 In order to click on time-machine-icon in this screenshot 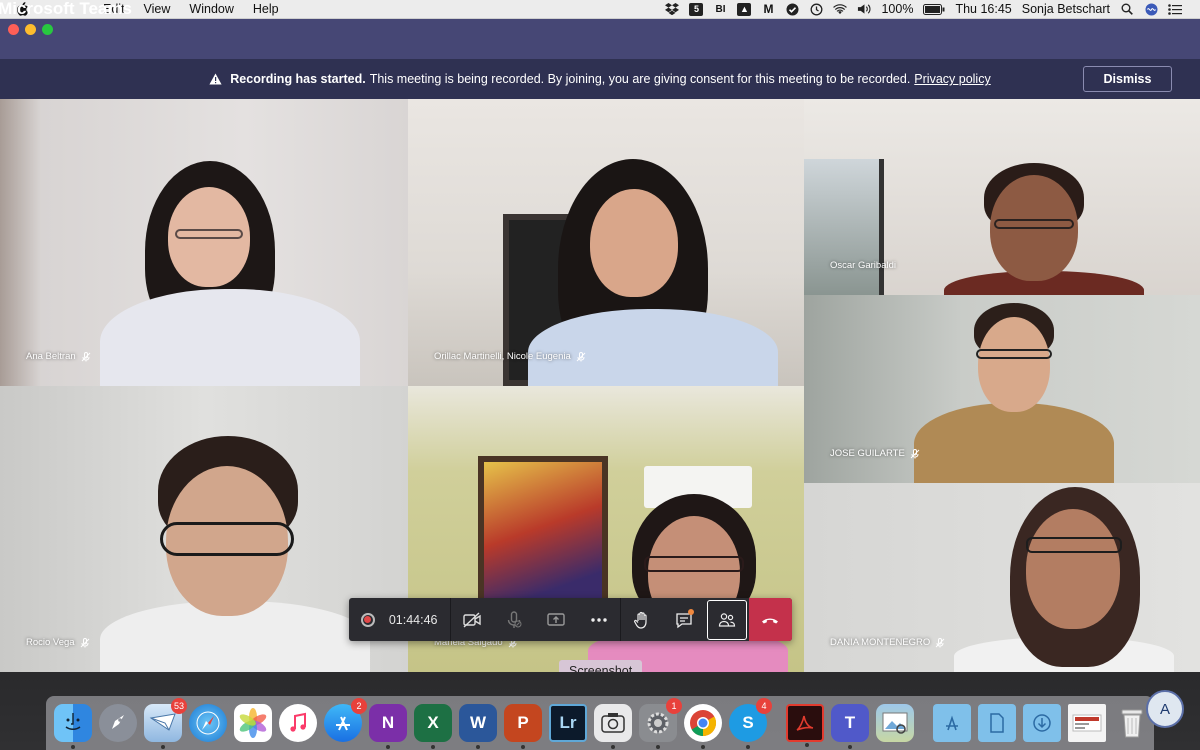, I will do `click(816, 9)`.